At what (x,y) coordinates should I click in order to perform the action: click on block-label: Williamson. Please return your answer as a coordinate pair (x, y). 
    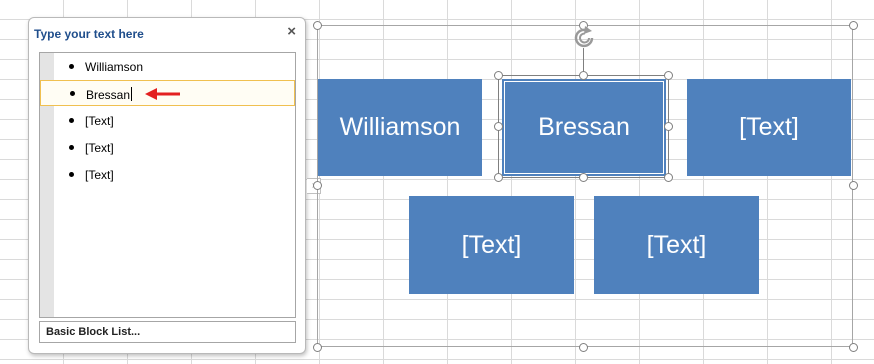
    Looking at the image, I should click on (400, 127).